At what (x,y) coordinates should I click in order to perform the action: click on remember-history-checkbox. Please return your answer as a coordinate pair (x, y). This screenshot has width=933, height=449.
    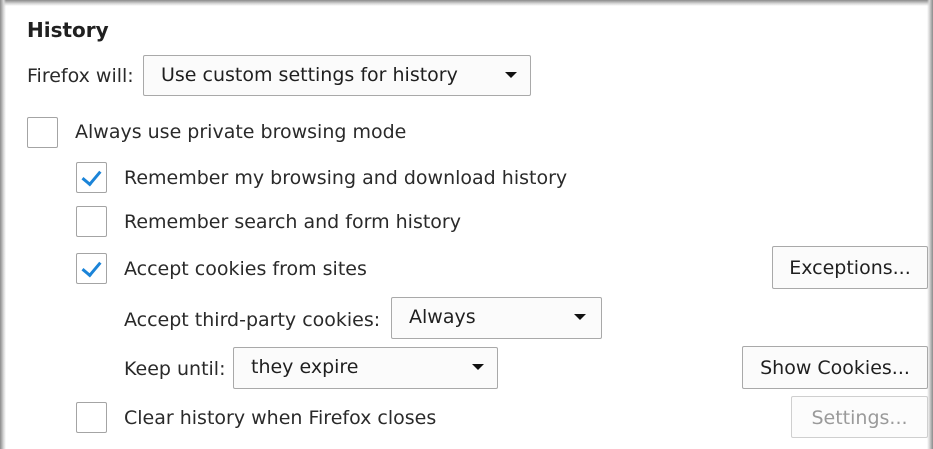
    Looking at the image, I should click on (91, 177).